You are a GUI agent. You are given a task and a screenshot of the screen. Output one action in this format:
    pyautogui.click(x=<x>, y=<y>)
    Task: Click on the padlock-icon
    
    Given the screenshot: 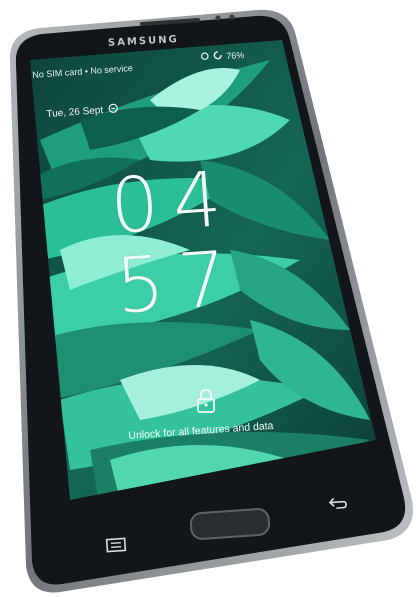 What is the action you would take?
    pyautogui.click(x=206, y=403)
    